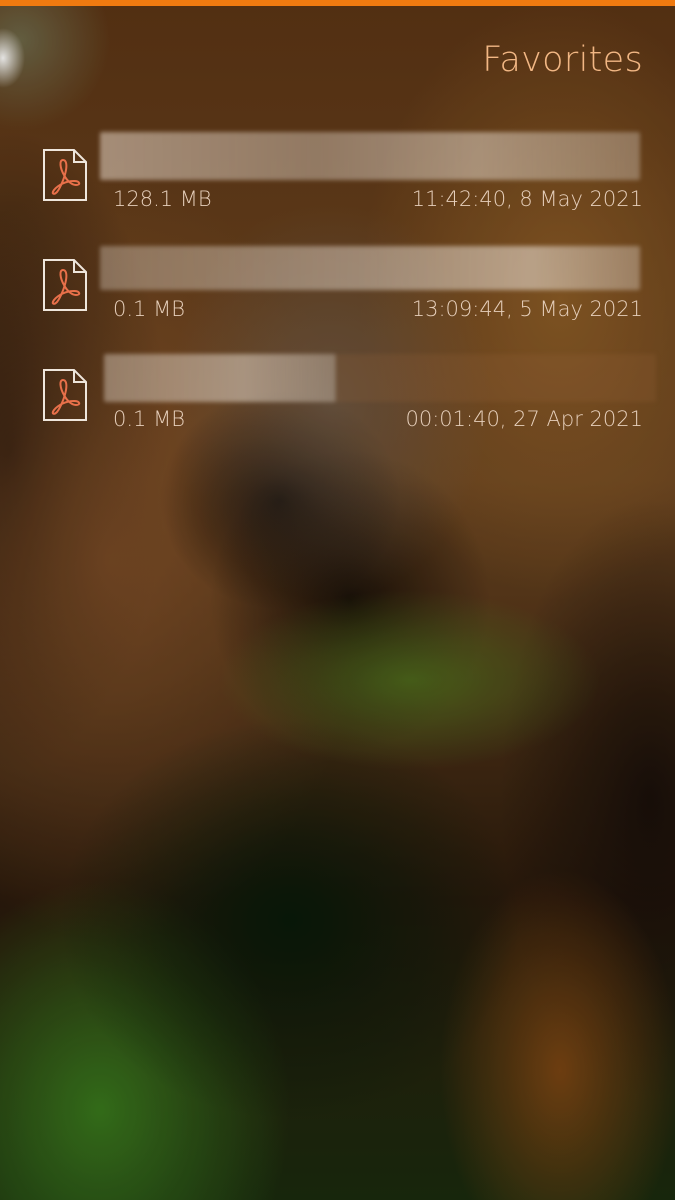 This screenshot has height=1200, width=675. I want to click on file-item: 0.1 MB 13:09:44, 5 May 2021, so click(337, 290).